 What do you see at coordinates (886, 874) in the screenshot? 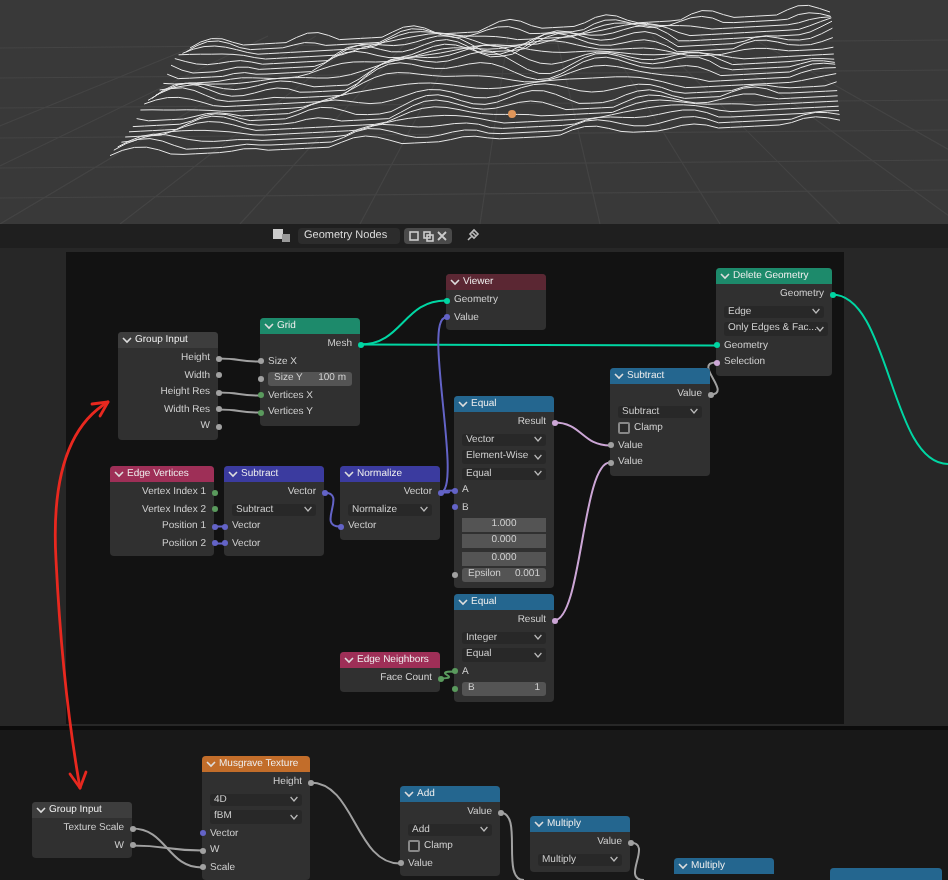
I see `node-header` at bounding box center [886, 874].